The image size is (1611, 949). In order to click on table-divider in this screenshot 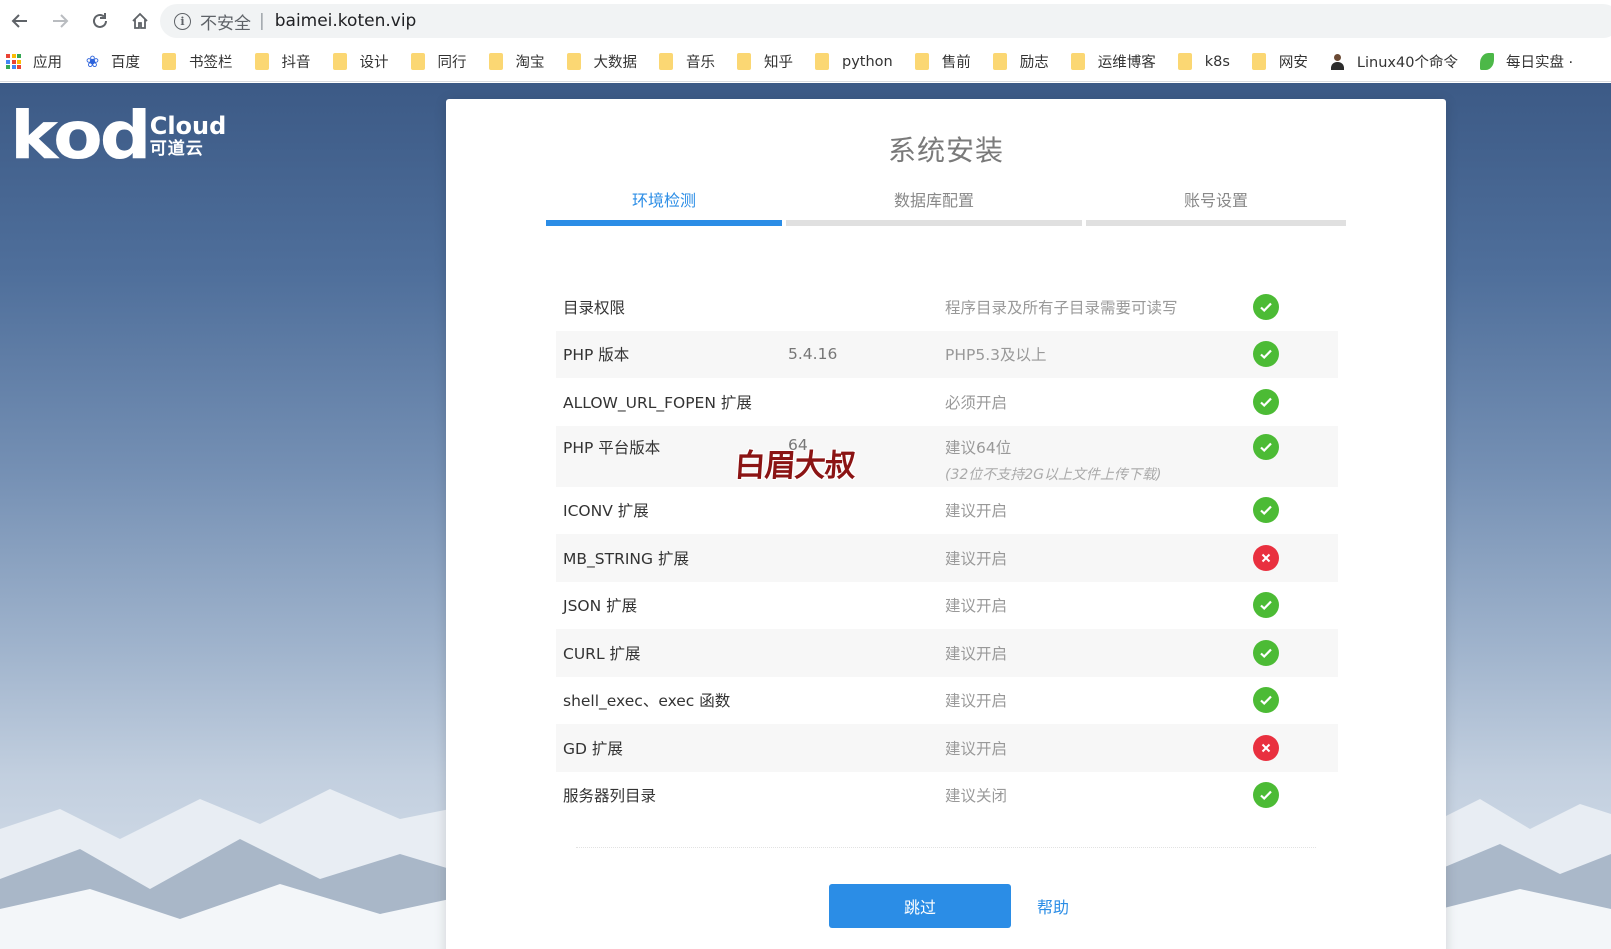, I will do `click(946, 847)`.